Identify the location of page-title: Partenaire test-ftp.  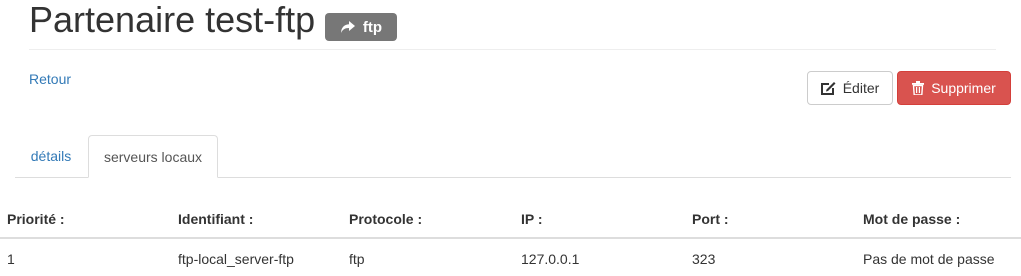
(172, 20).